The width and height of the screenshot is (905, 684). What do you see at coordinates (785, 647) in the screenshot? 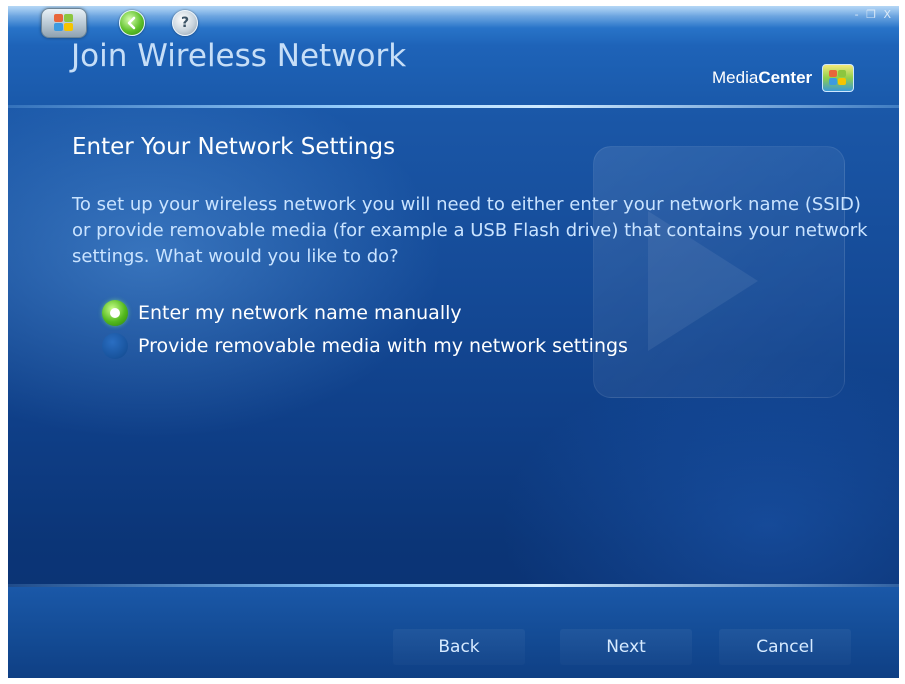
I see `cancel-button: Cancel` at bounding box center [785, 647].